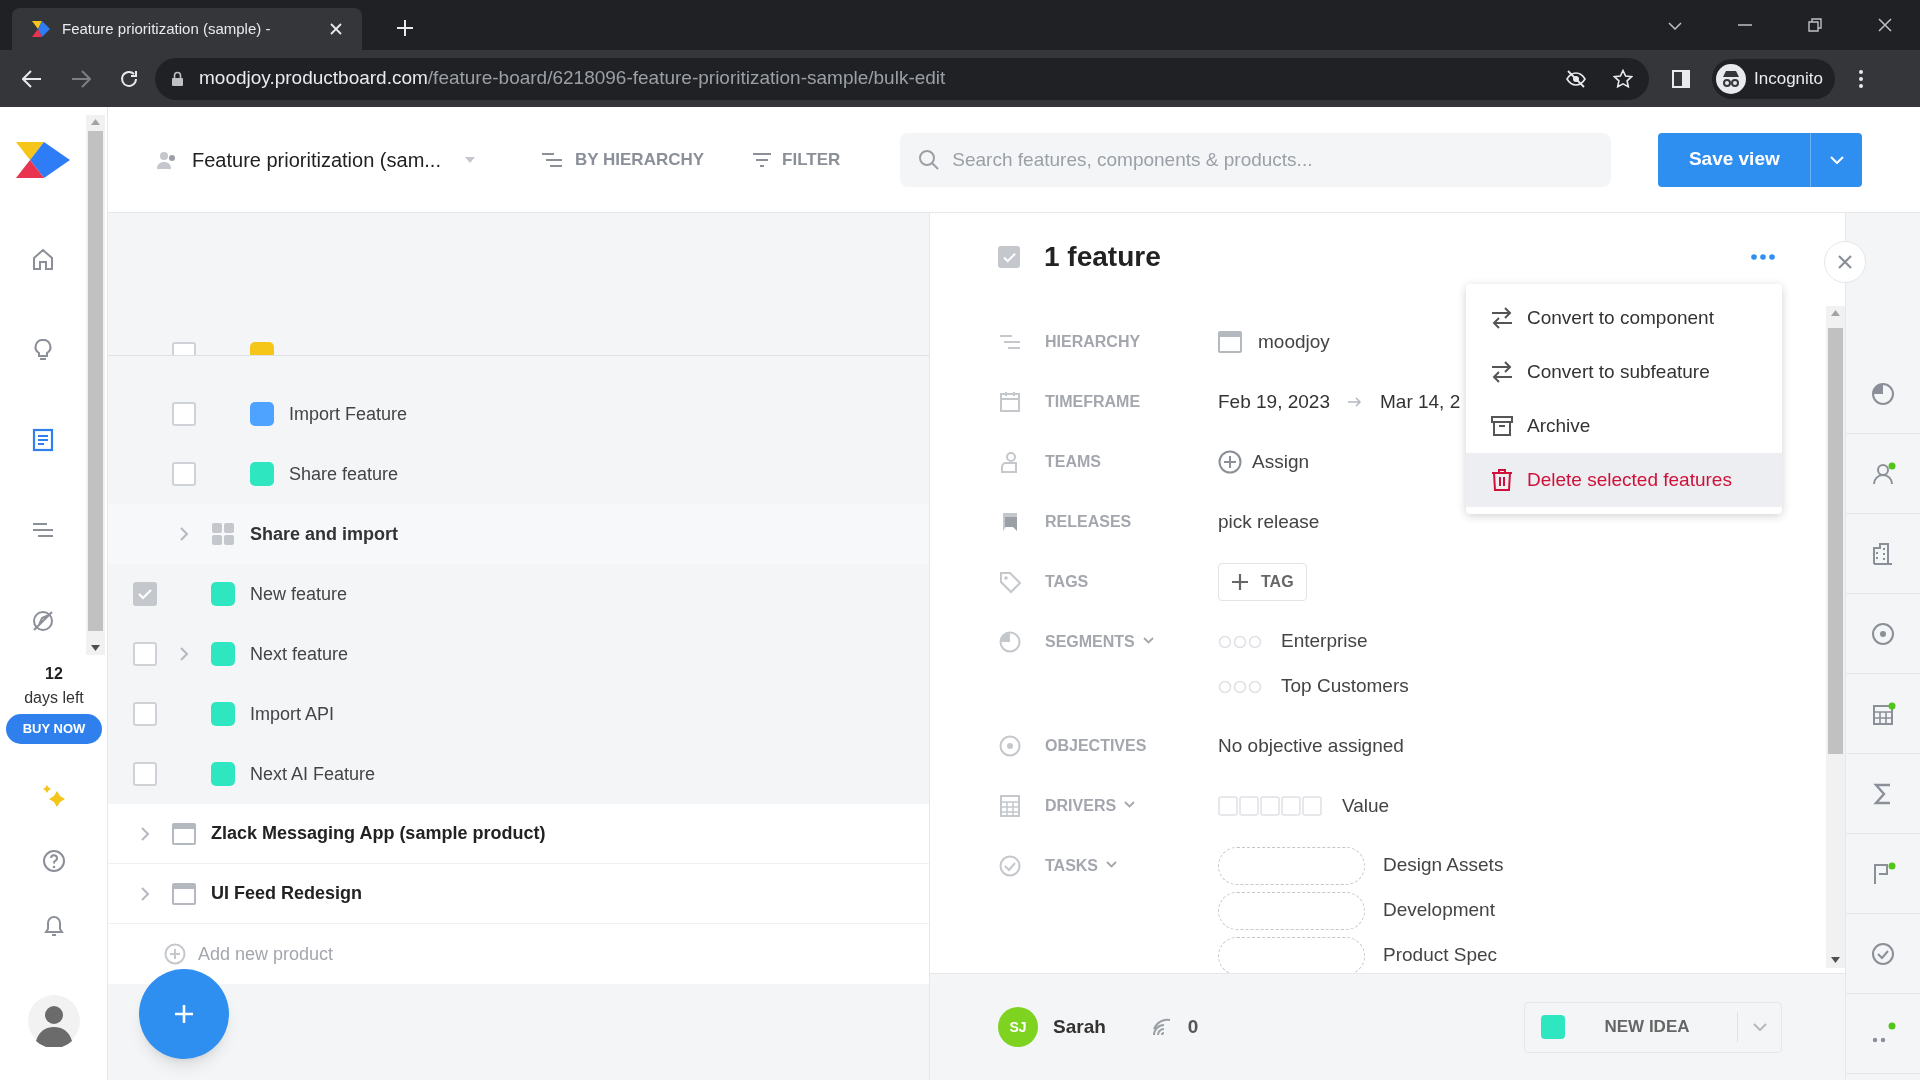  What do you see at coordinates (54, 1021) in the screenshot?
I see `avatar-icon` at bounding box center [54, 1021].